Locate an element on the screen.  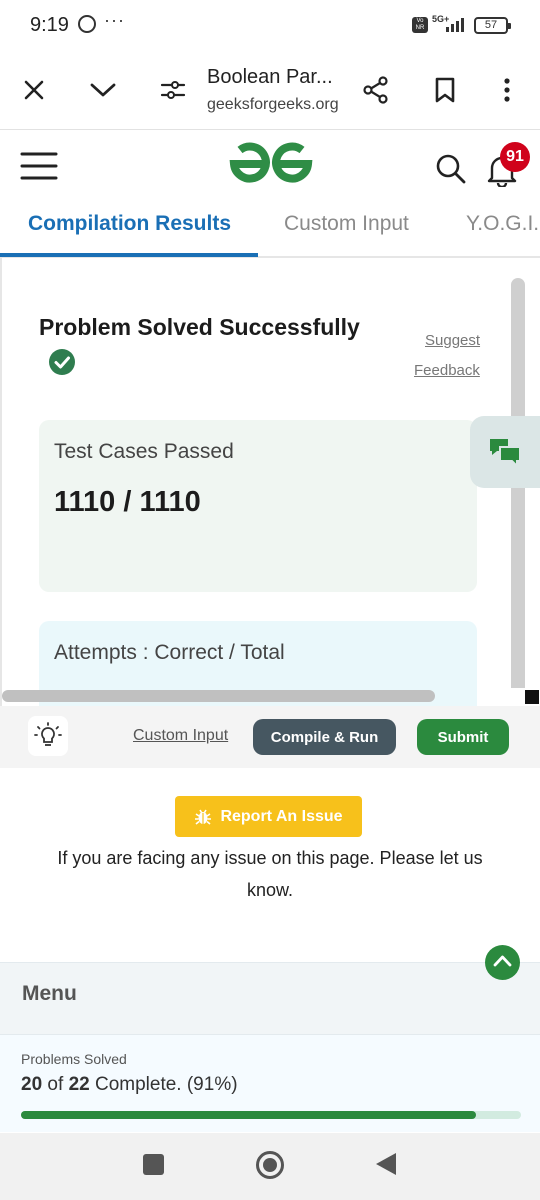
back-icon is located at coordinates (386, 1164).